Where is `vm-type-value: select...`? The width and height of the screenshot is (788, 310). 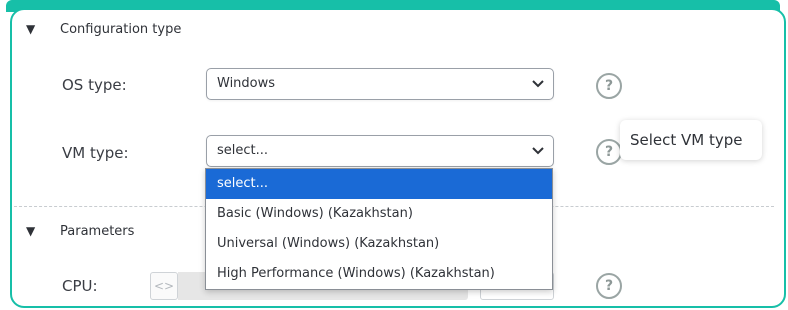 vm-type-value: select... is located at coordinates (243, 150).